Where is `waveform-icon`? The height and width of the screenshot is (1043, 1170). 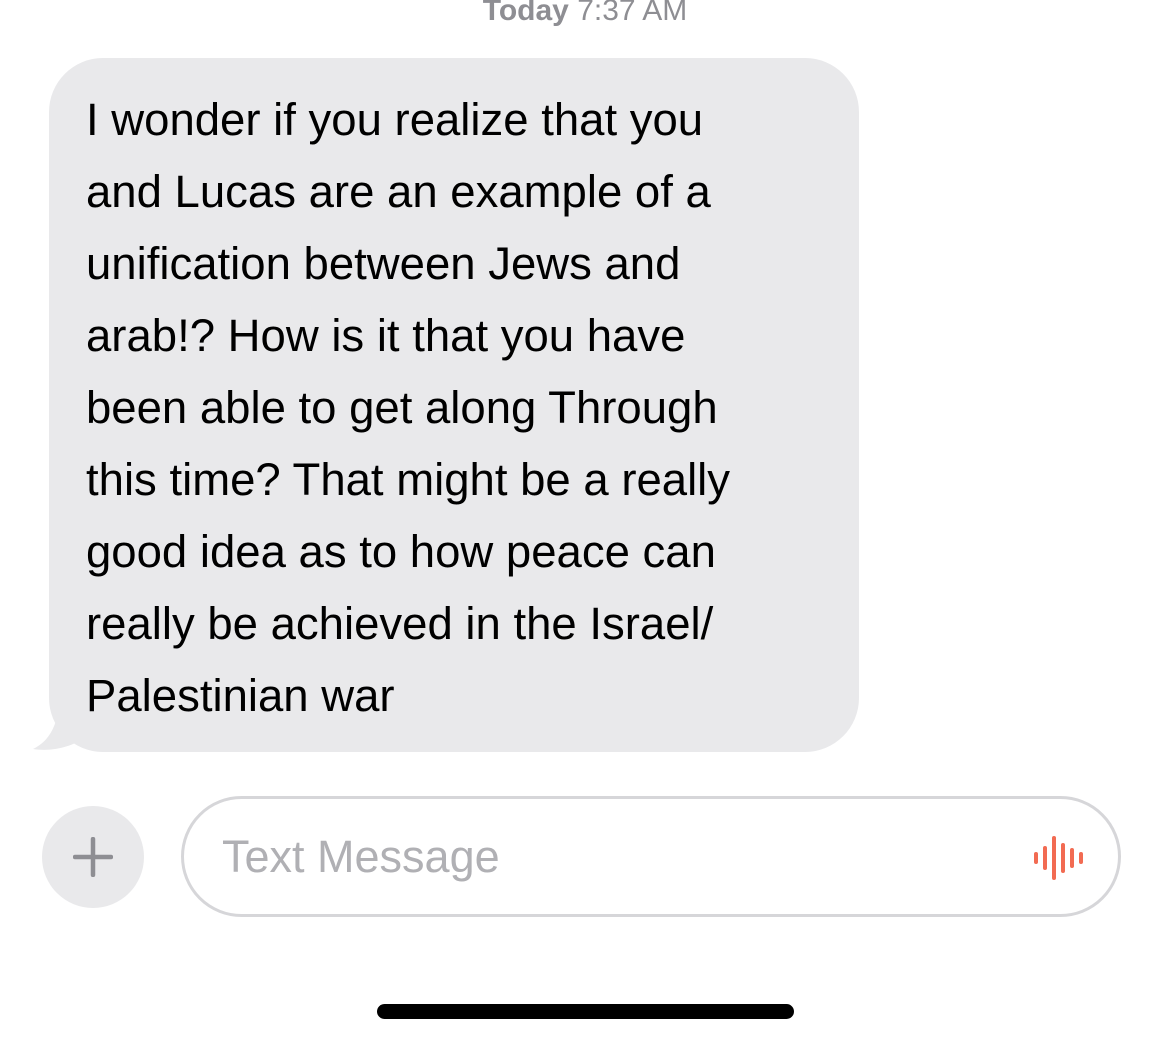
waveform-icon is located at coordinates (1061, 858).